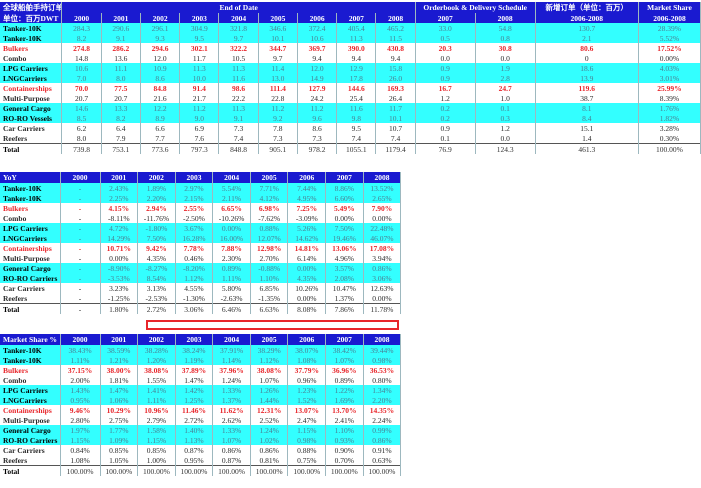 This screenshot has height=488, width=701. Describe the element at coordinates (231, 288) in the screenshot. I see `table-cell: 5.80%` at that location.